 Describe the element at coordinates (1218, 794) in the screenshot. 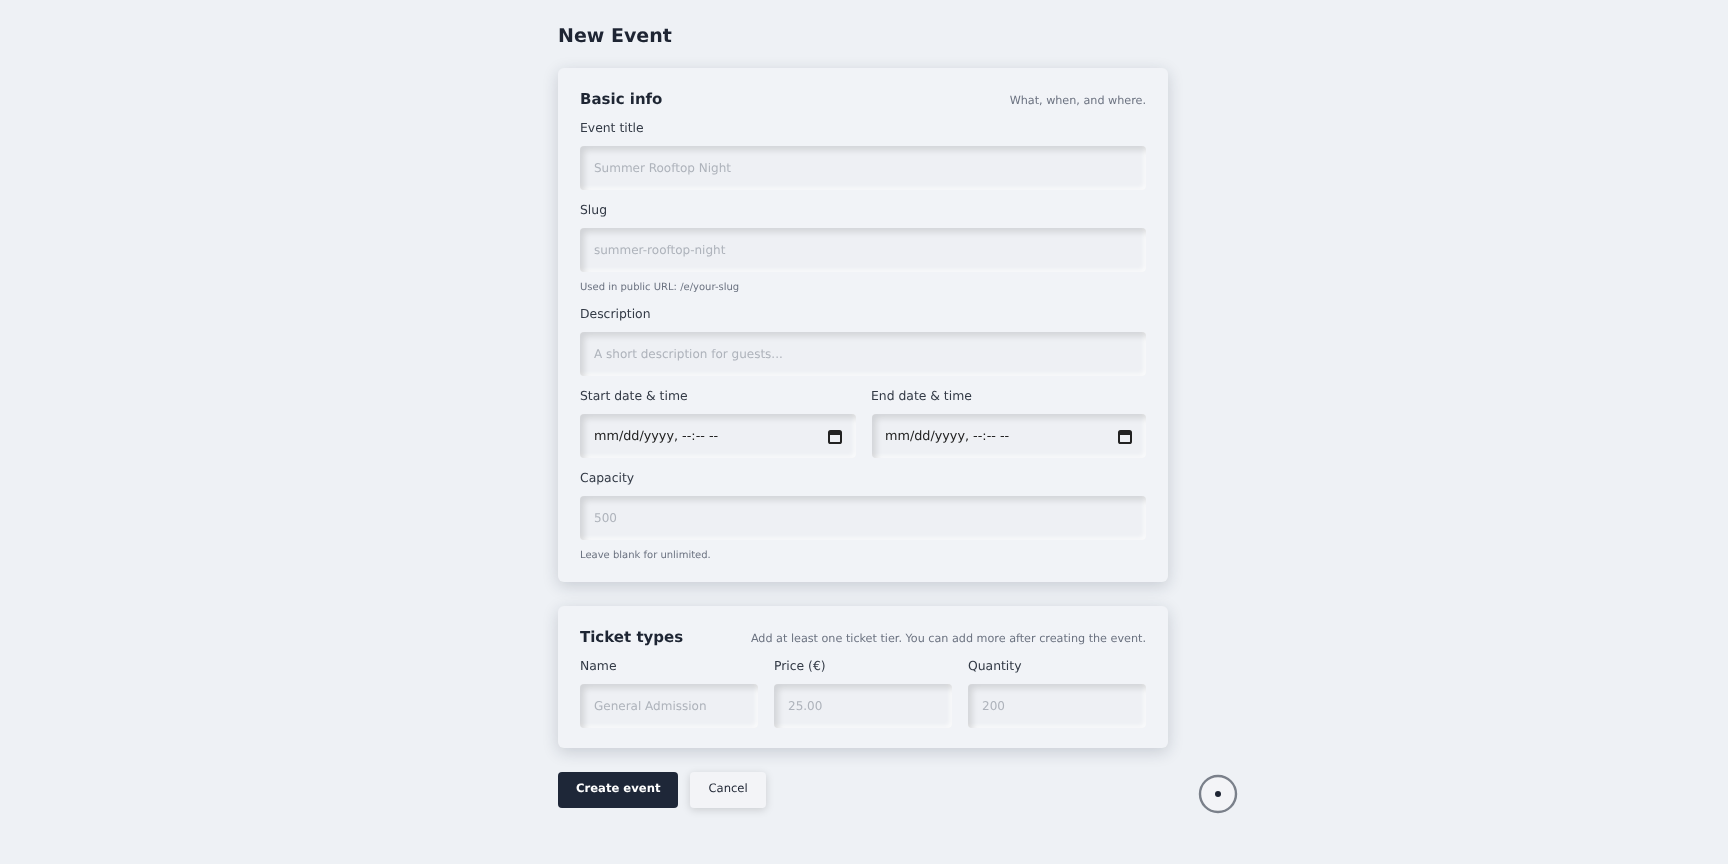

I see `circle-dot-icon` at that location.